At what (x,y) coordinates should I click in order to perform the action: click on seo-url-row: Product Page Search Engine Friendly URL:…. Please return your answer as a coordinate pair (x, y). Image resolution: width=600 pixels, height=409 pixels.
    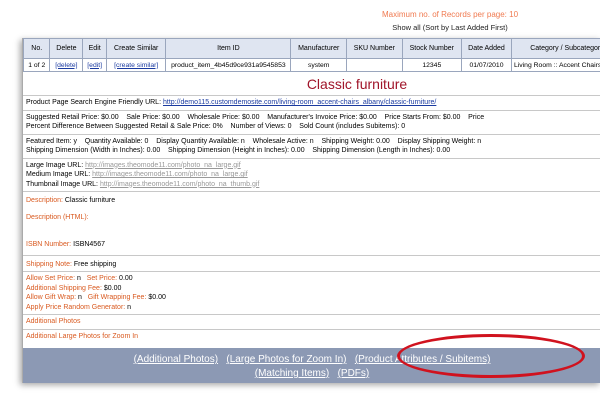
    Looking at the image, I should click on (311, 102).